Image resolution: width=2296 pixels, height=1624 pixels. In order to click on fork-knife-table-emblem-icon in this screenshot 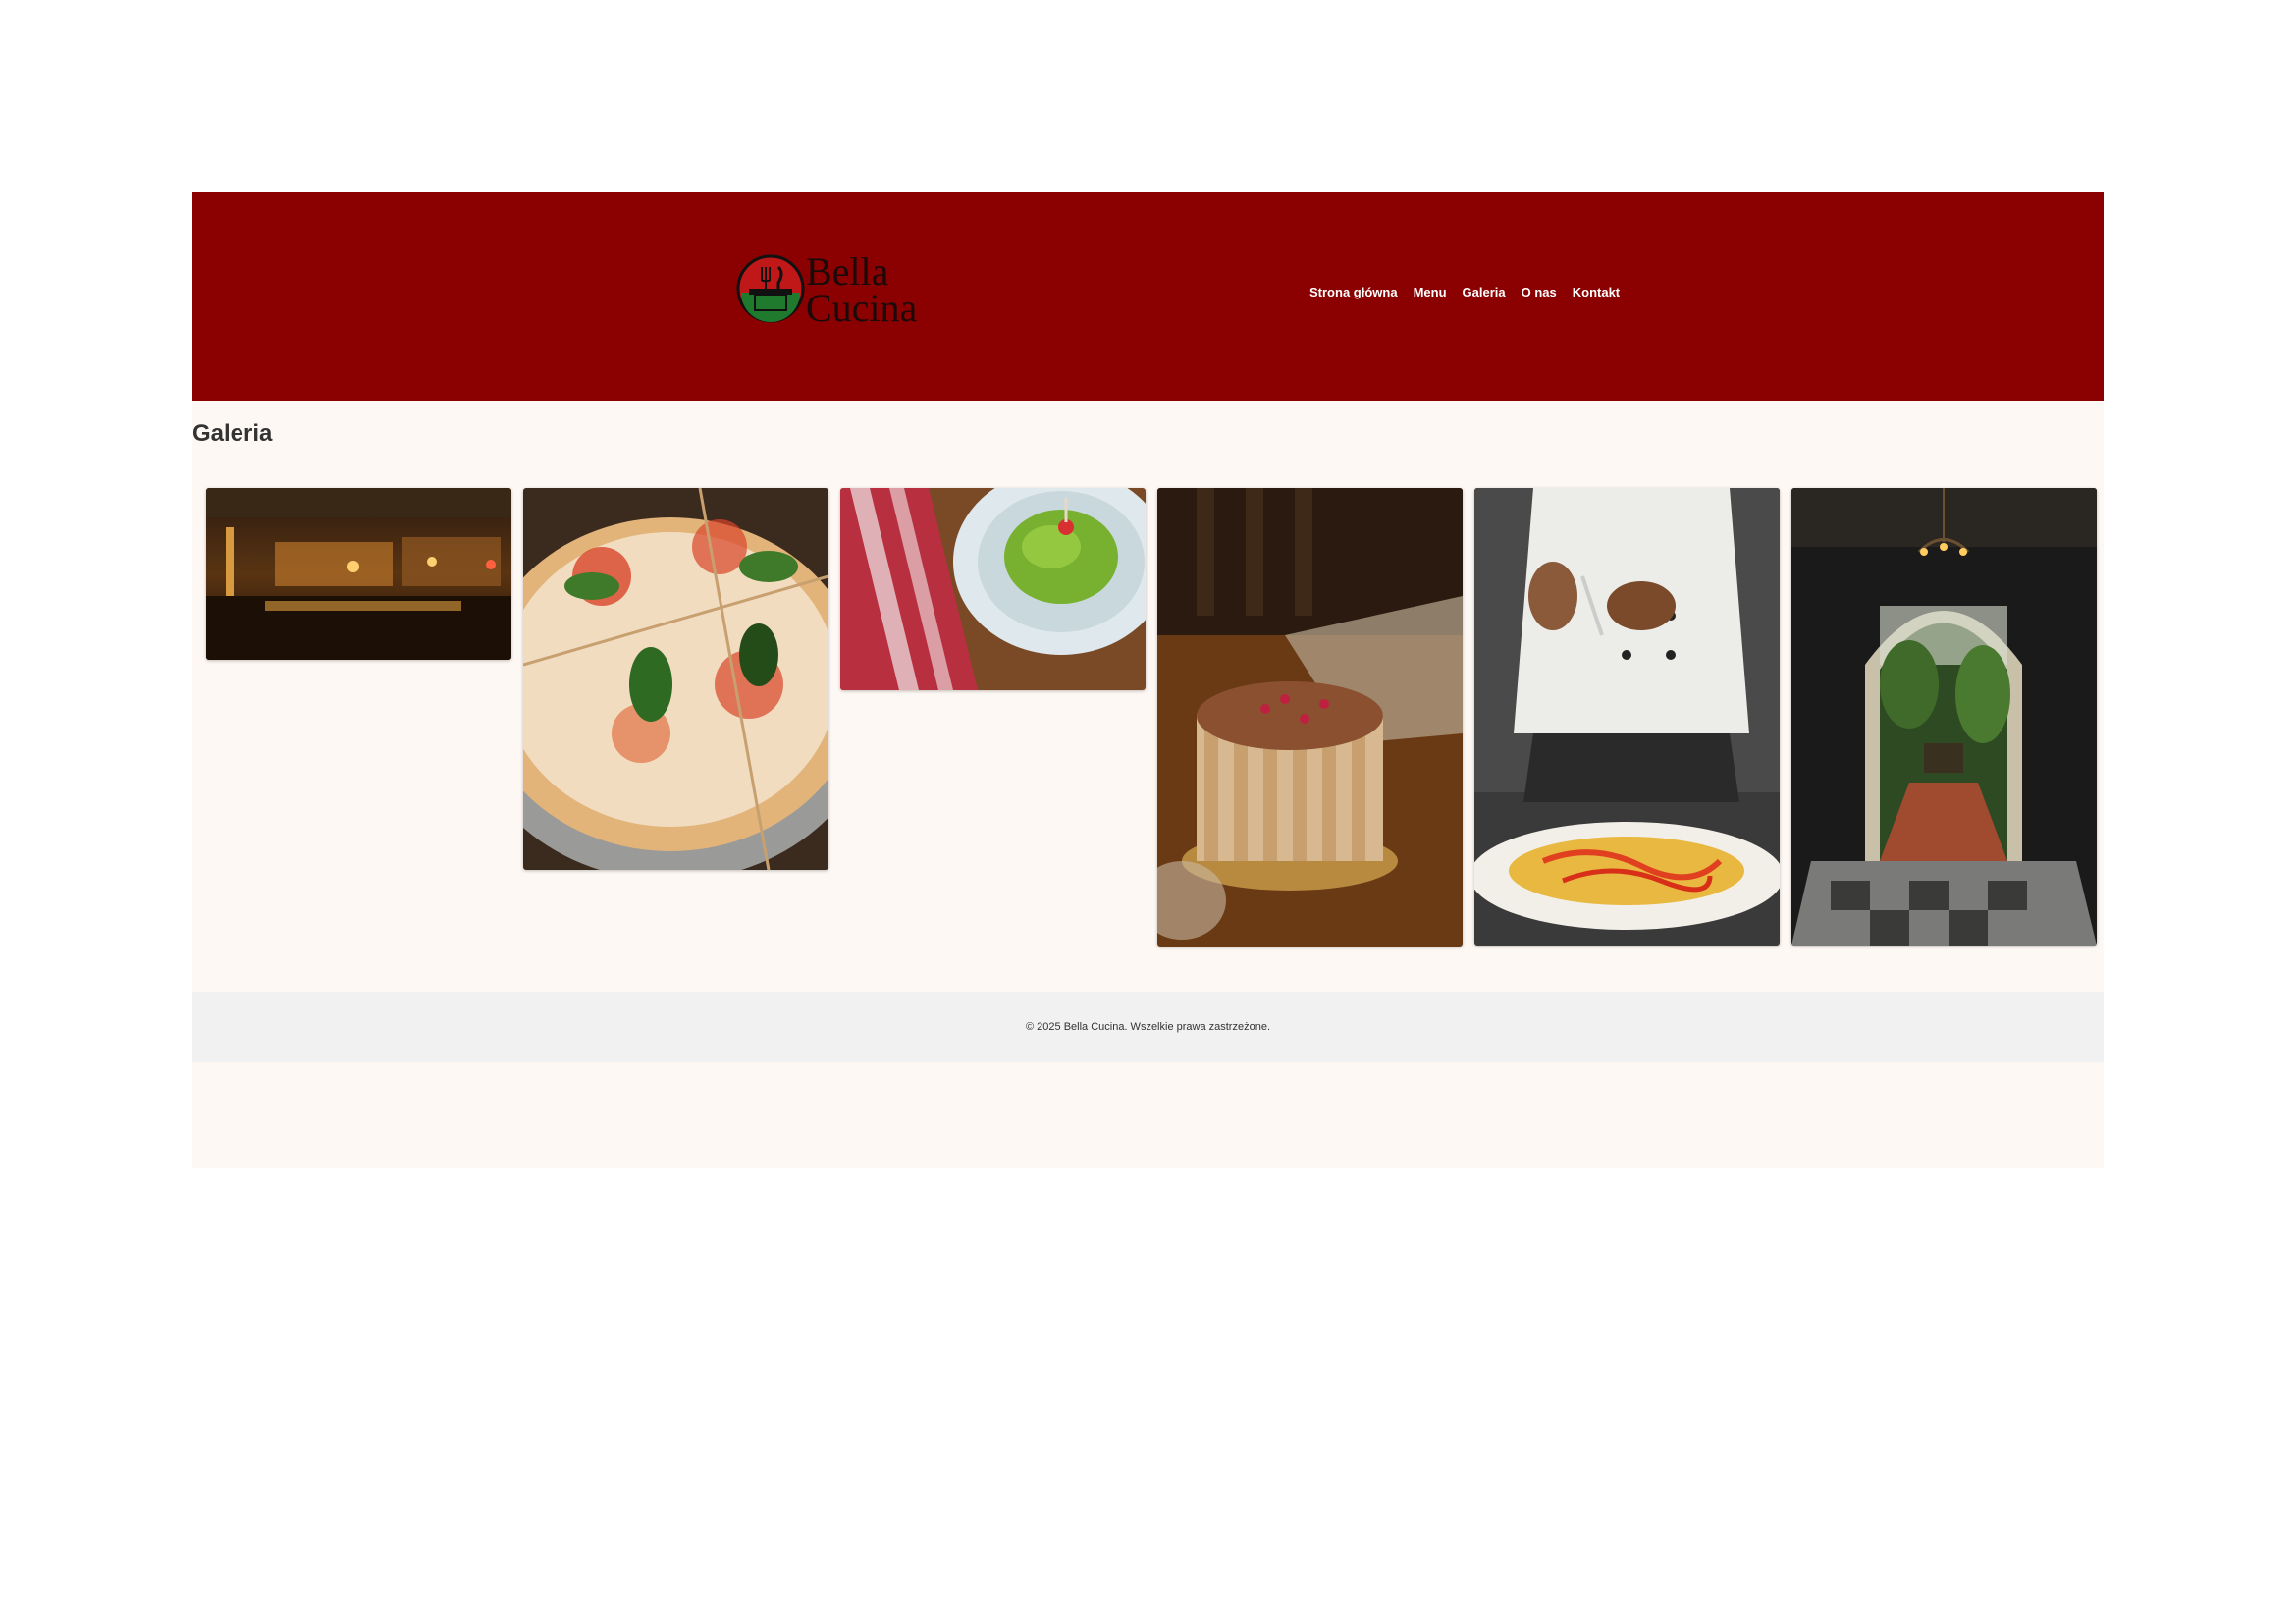, I will do `click(770, 288)`.